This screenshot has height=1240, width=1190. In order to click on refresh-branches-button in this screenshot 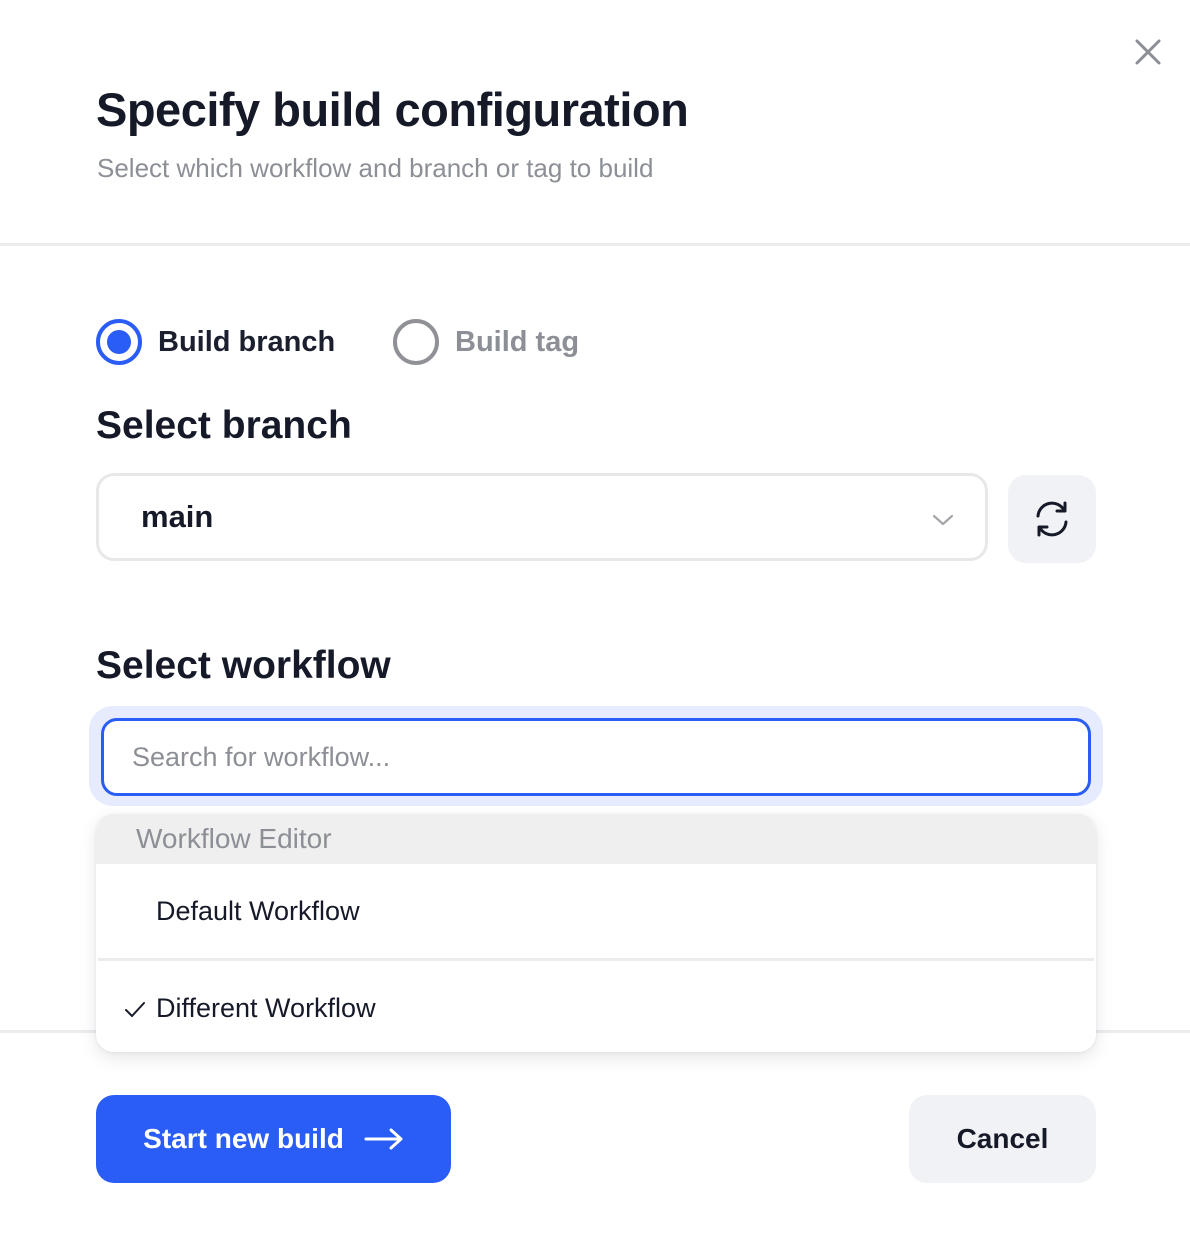, I will do `click(1052, 519)`.